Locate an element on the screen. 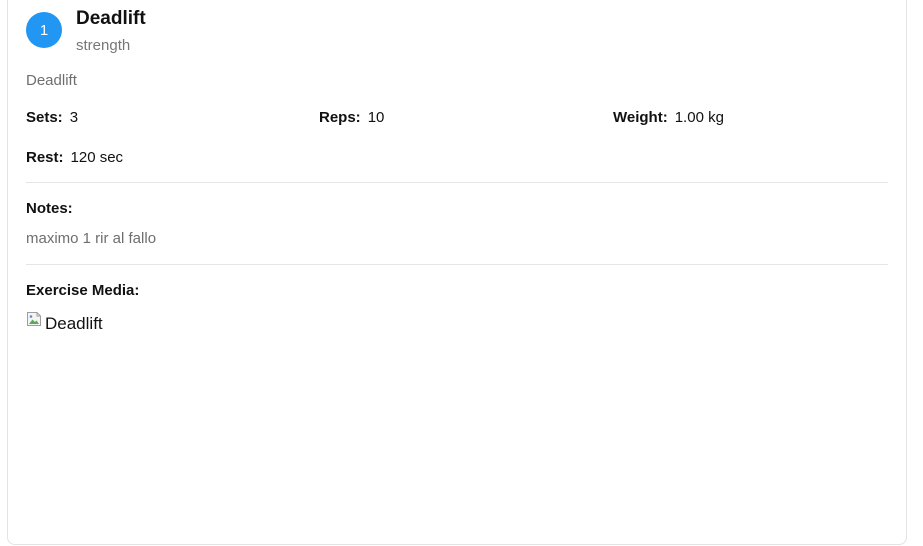 The height and width of the screenshot is (546, 923). stat-sets-label: Sets: is located at coordinates (44, 117).